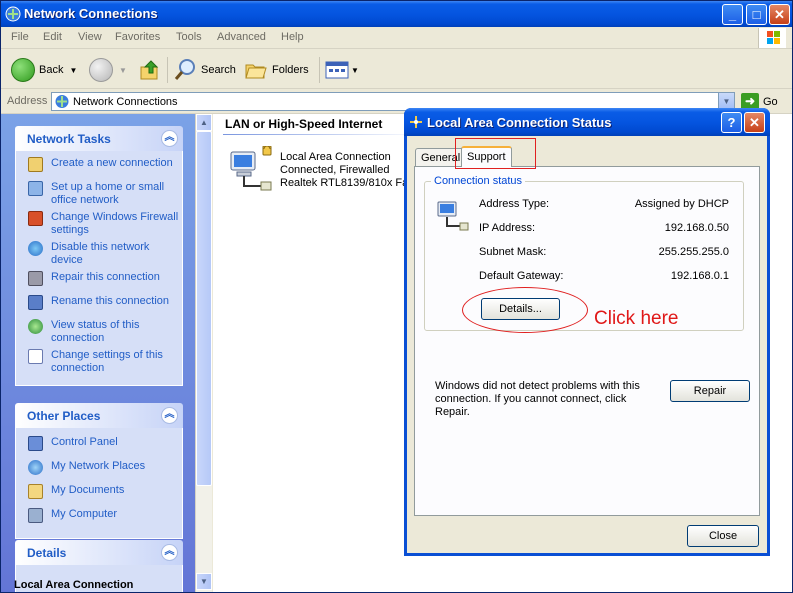 This screenshot has height=593, width=793. Describe the element at coordinates (218, 70) in the screenshot. I see `search-label: Search` at that location.